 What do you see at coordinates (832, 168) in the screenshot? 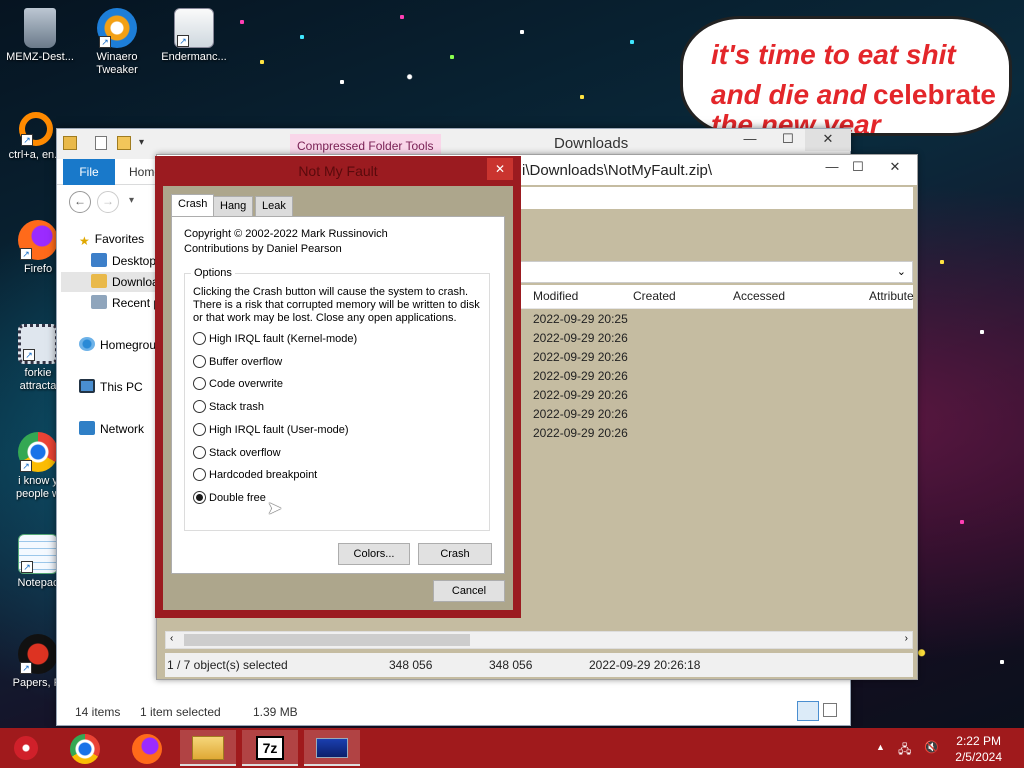
I see `zip-minimize-button: —` at bounding box center [832, 168].